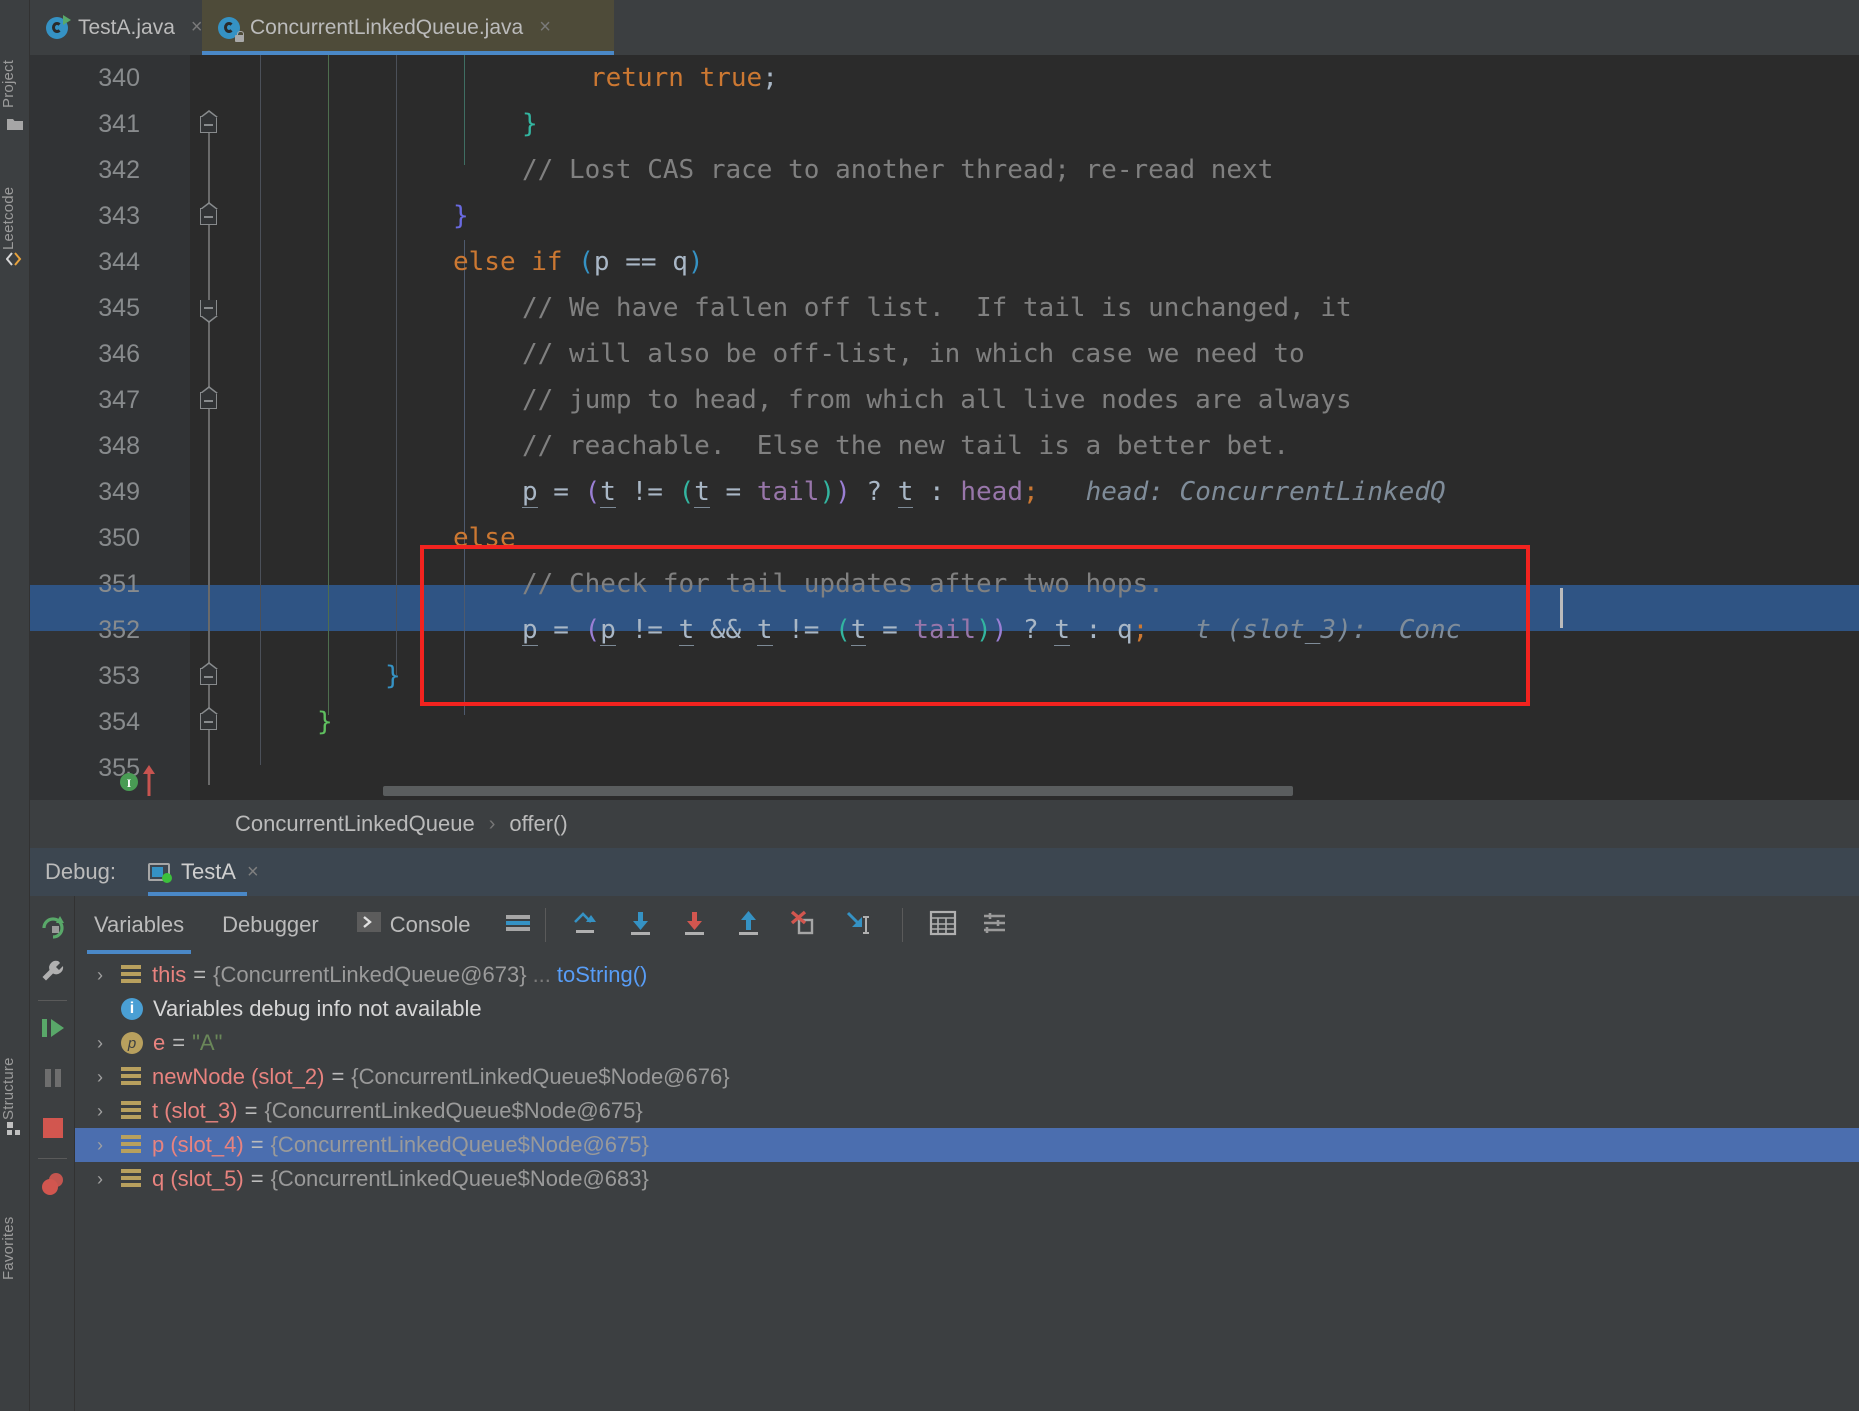  What do you see at coordinates (641, 925) in the screenshot?
I see `step-over-icon` at bounding box center [641, 925].